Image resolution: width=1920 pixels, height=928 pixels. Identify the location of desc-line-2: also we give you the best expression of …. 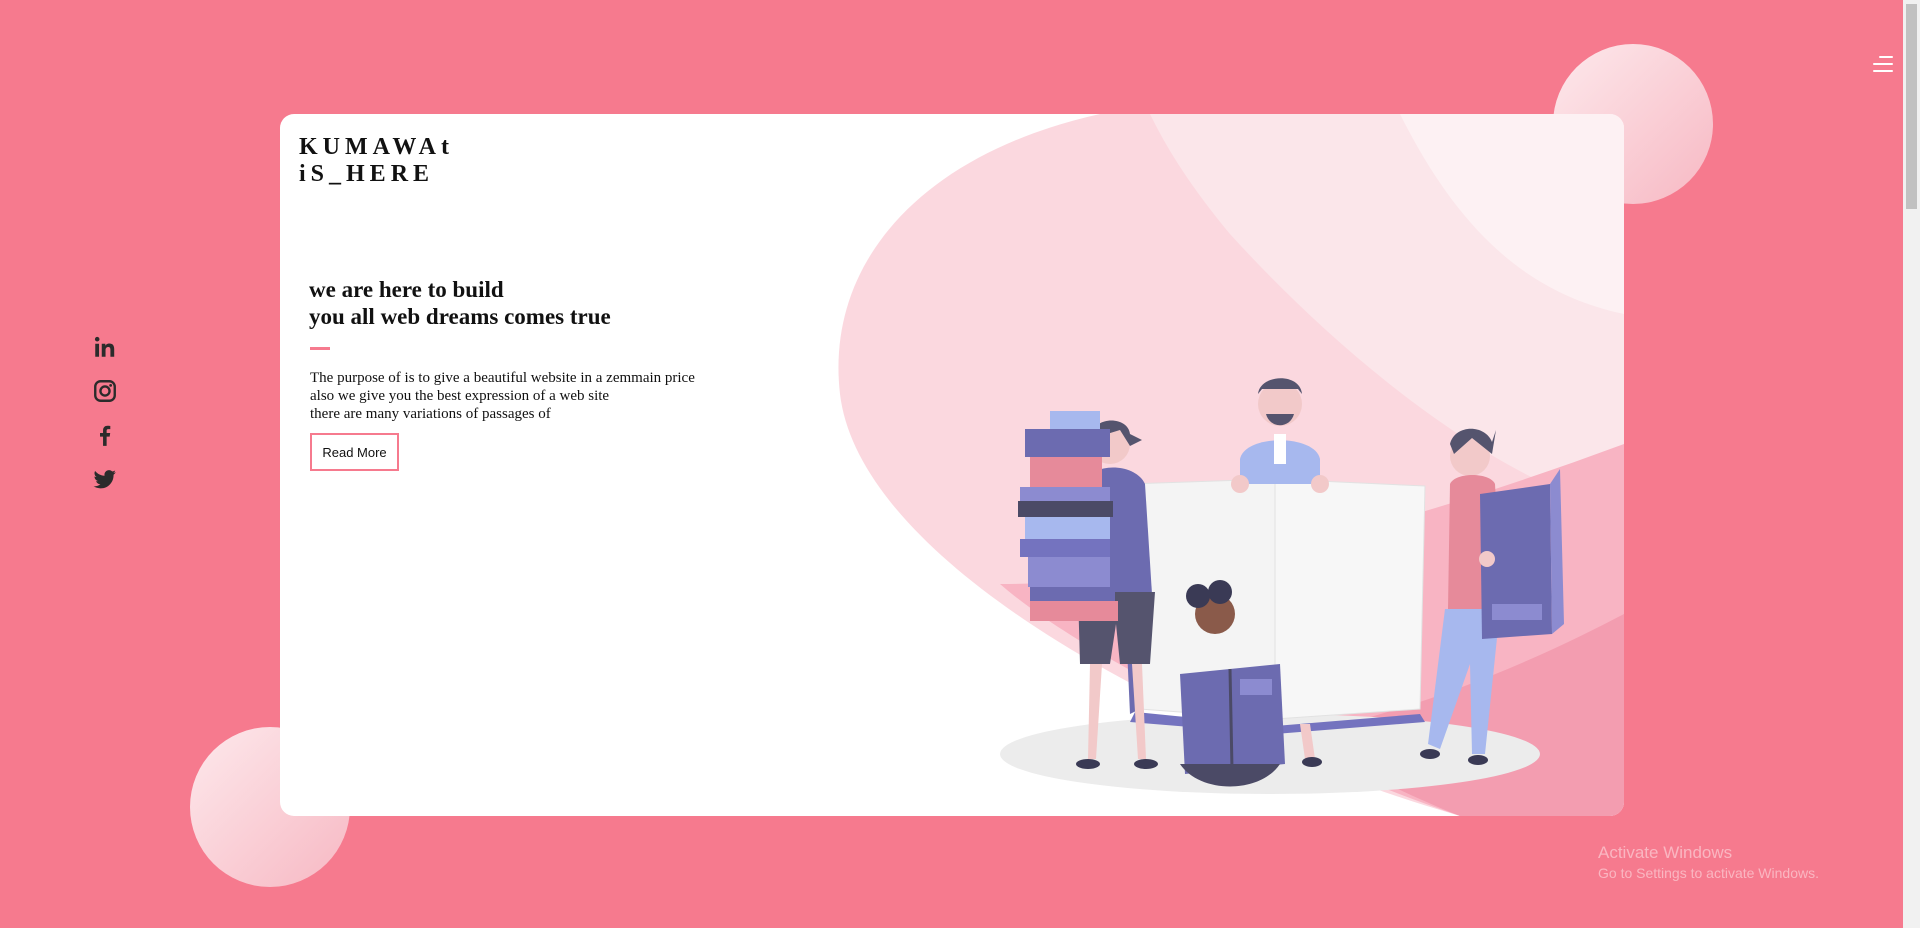
(460, 396).